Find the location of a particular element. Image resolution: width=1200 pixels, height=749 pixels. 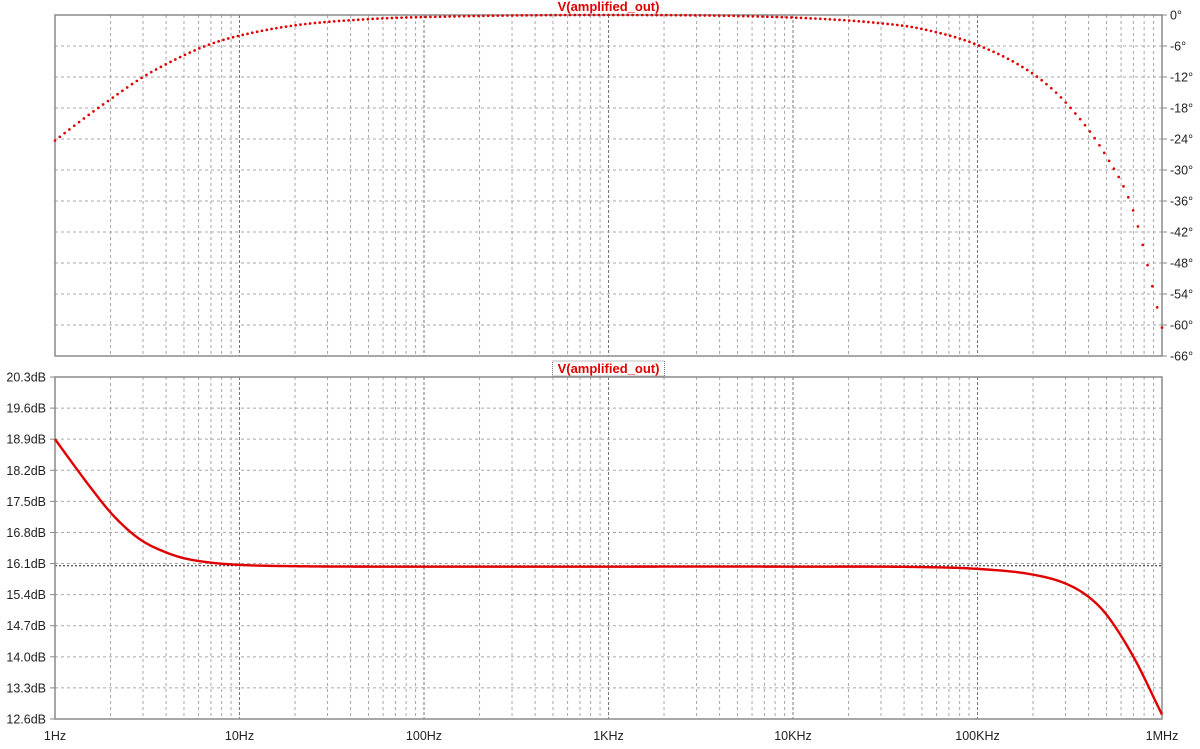

y-tick-label: 15.4dB is located at coordinates (26, 595).